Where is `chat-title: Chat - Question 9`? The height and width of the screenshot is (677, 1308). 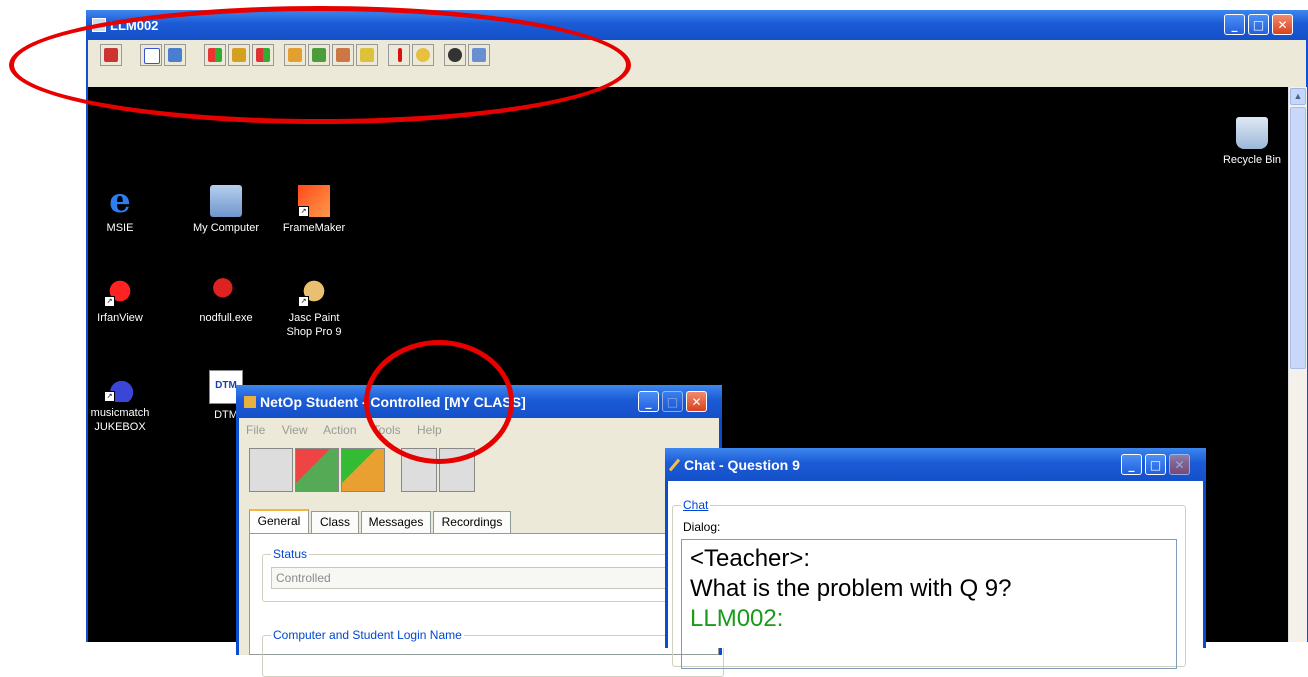
chat-title: Chat - Question 9 is located at coordinates (742, 464).